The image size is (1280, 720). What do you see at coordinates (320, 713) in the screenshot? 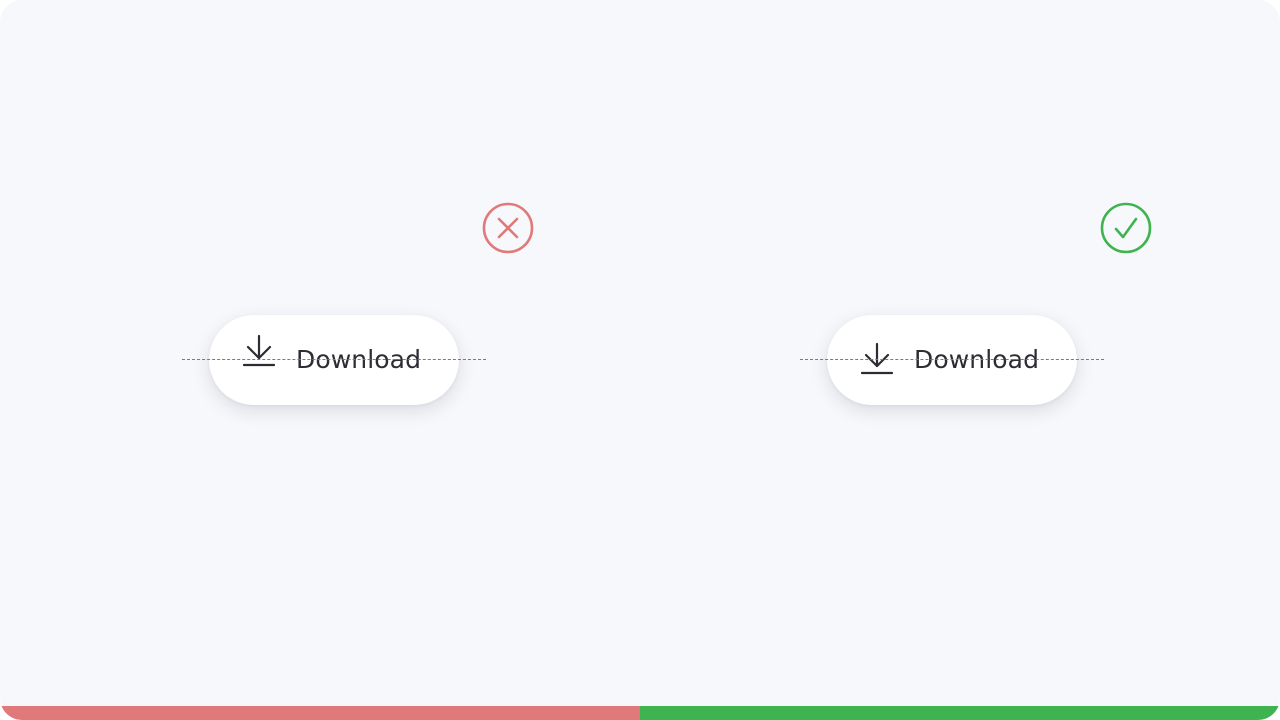
I see `incorrect-indicator-bar` at bounding box center [320, 713].